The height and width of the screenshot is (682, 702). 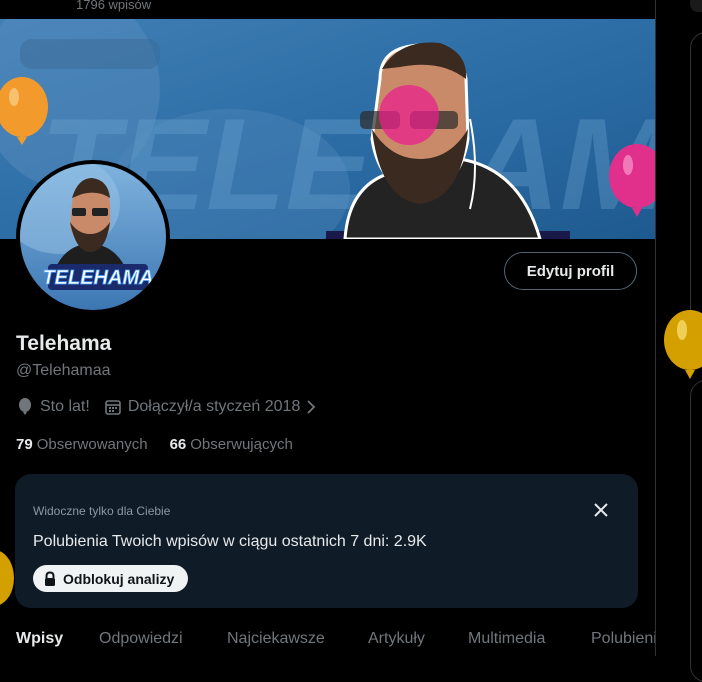 I want to click on tab-highlights: Najciekawsze, so click(x=276, y=639).